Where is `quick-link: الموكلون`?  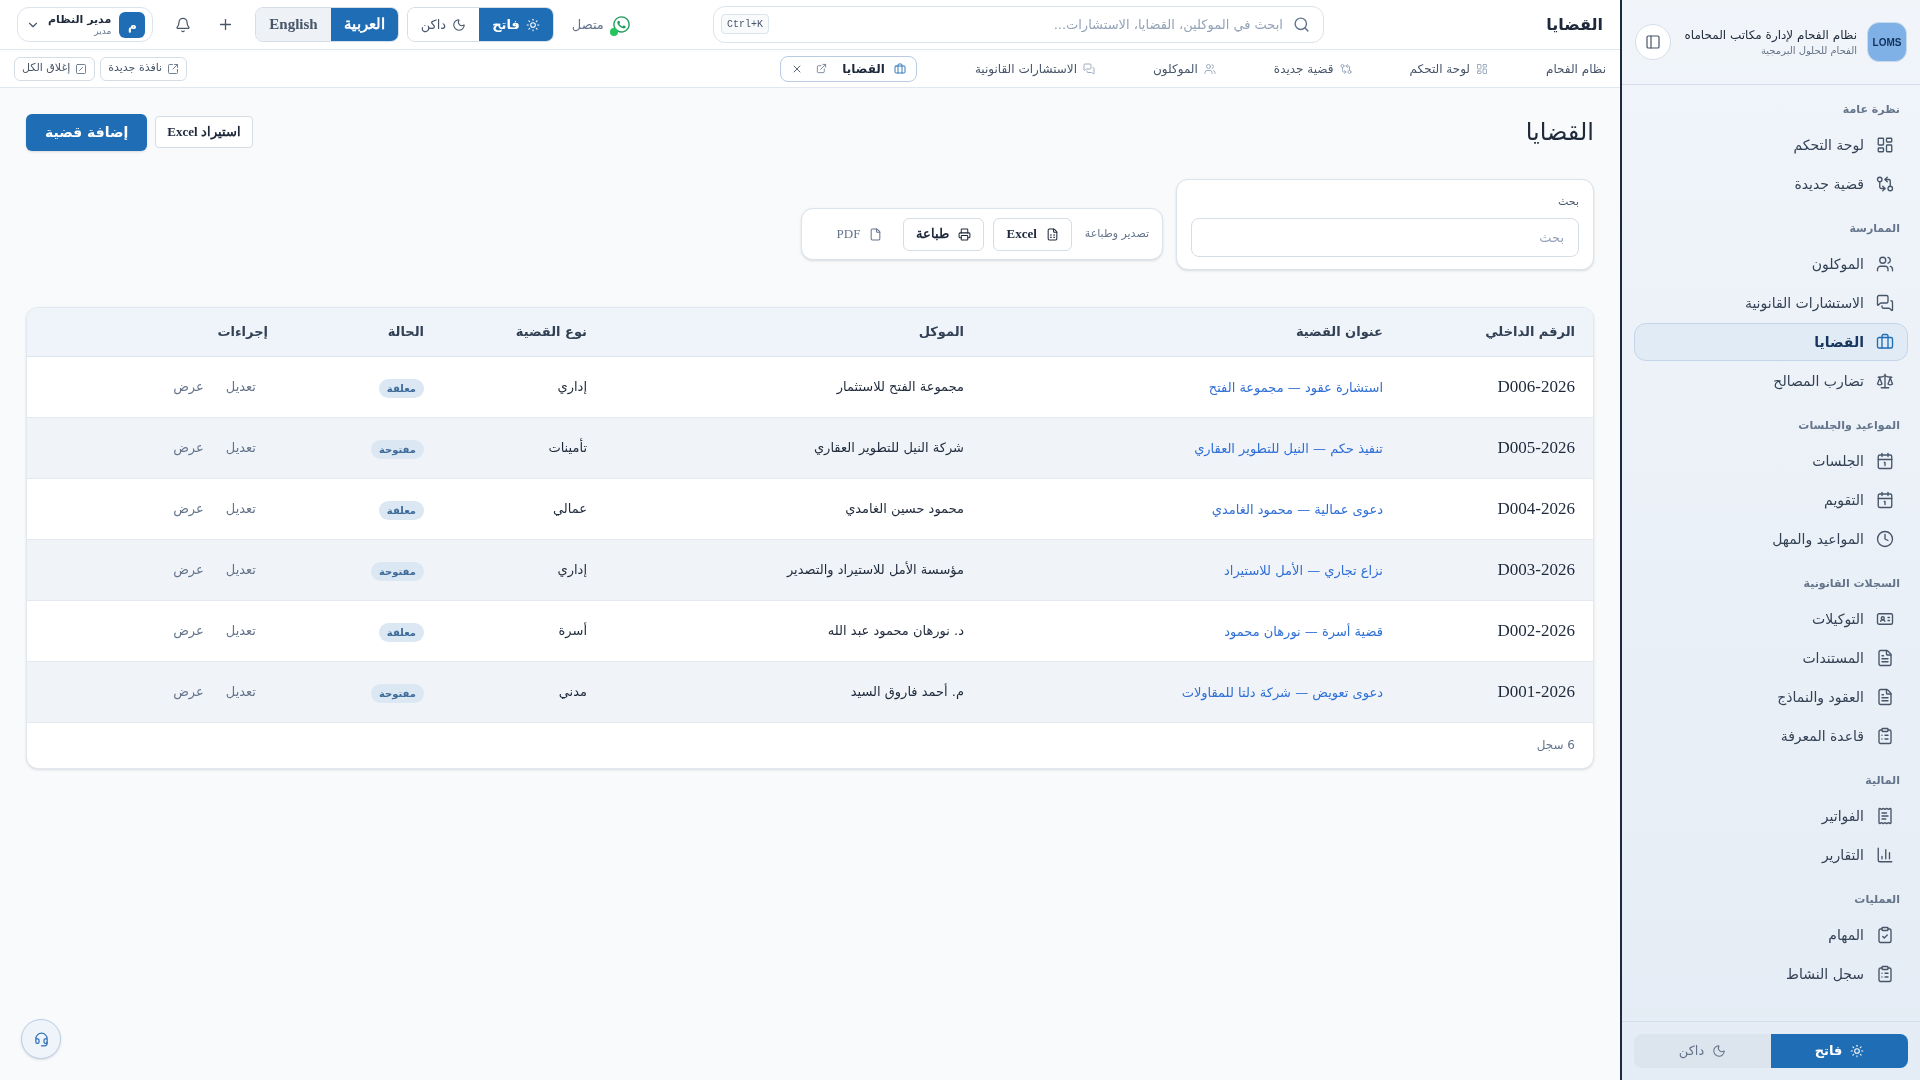
quick-link: الموكلون is located at coordinates (1184, 68).